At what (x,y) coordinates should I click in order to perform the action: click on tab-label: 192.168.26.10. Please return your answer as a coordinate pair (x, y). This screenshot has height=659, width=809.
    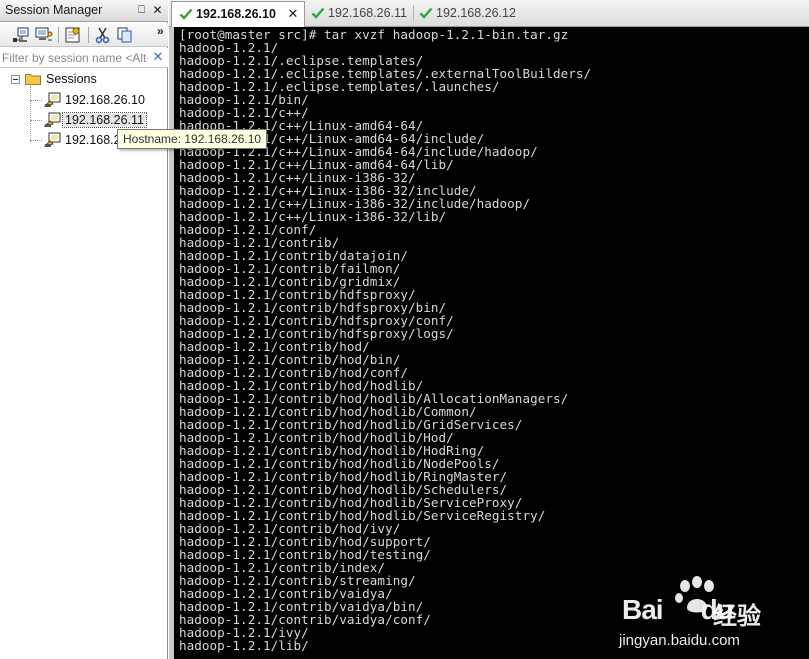
    Looking at the image, I should click on (236, 14).